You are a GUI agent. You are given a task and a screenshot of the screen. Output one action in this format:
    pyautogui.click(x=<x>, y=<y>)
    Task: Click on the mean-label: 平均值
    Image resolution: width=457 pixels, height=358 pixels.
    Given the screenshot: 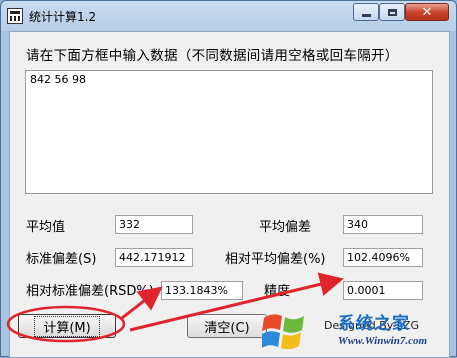 What is the action you would take?
    pyautogui.click(x=46, y=227)
    